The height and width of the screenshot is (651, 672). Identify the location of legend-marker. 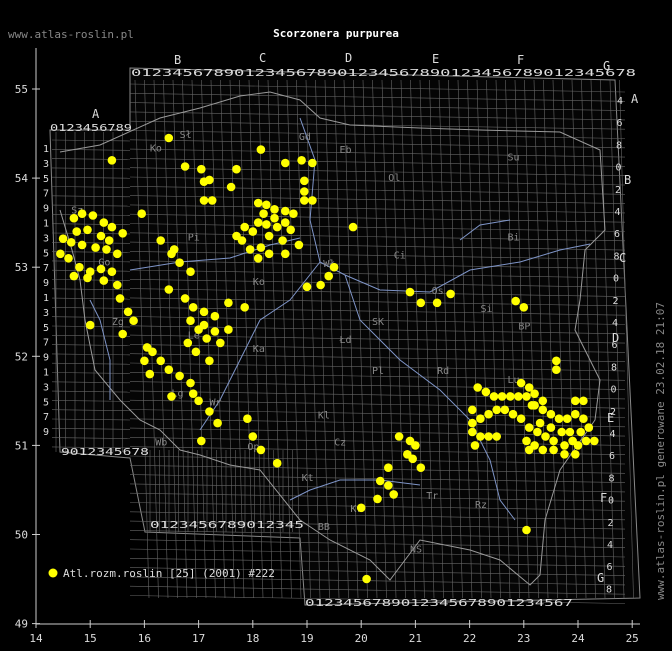
(53, 573).